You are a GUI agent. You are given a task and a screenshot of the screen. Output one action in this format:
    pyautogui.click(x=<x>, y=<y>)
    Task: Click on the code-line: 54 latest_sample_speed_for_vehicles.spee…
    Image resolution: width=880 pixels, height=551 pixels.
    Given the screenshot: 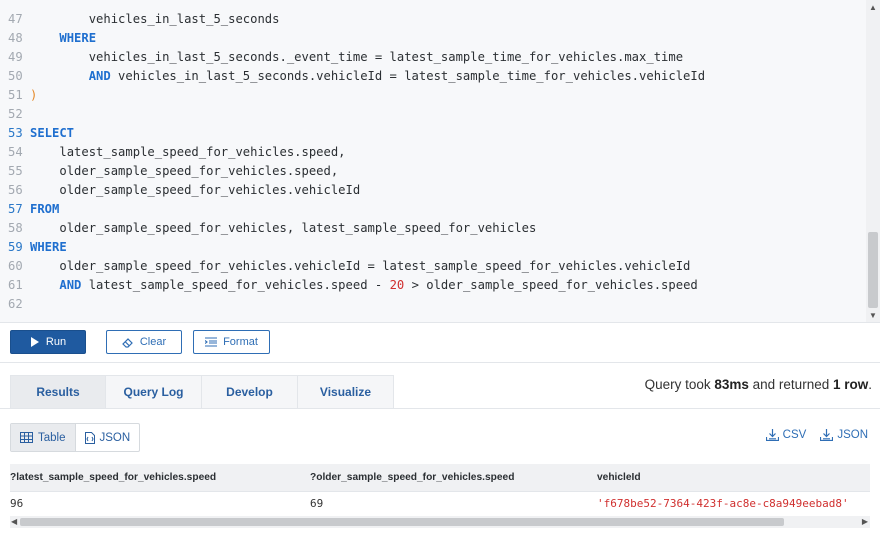 What is the action you would take?
    pyautogui.click(x=173, y=152)
    